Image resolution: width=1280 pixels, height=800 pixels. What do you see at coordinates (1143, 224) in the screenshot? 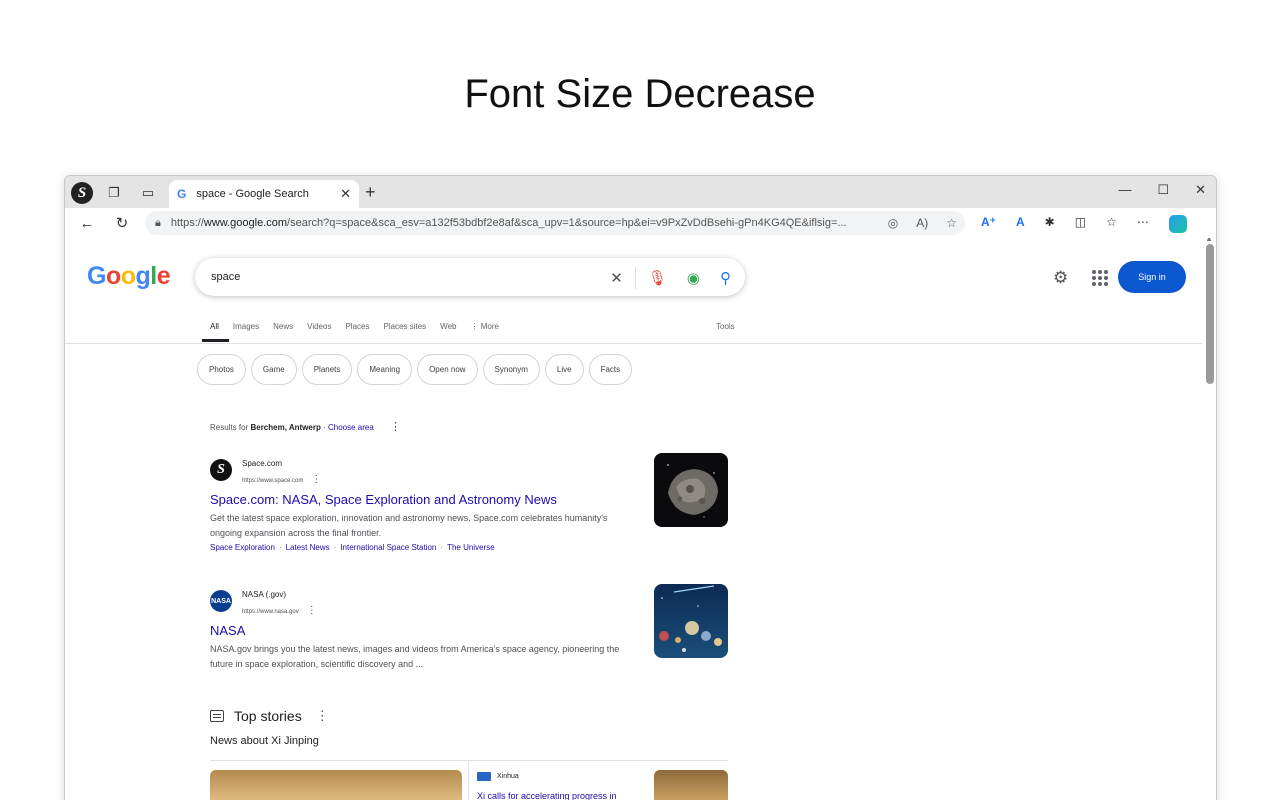
I see `more-menu-icon: ⋯` at bounding box center [1143, 224].